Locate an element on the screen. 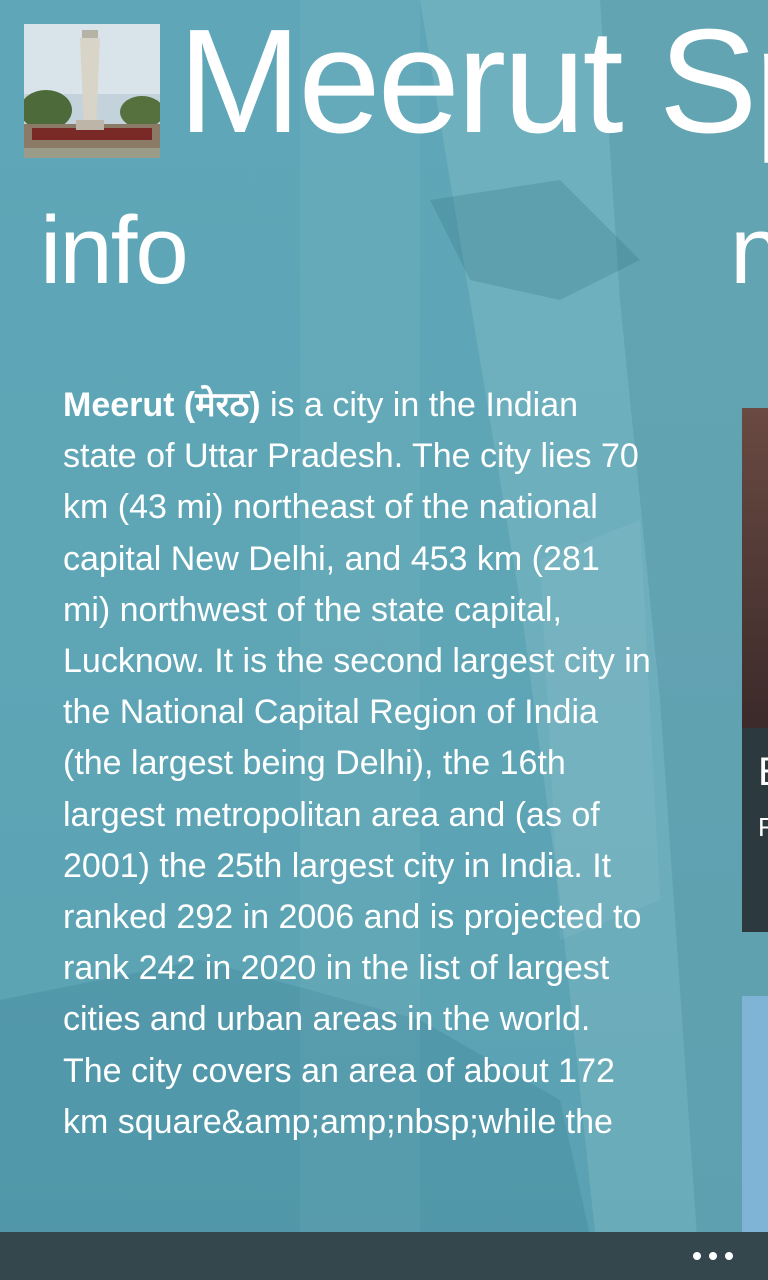 The width and height of the screenshot is (768, 1280). ellipsis-icon is located at coordinates (713, 1256).